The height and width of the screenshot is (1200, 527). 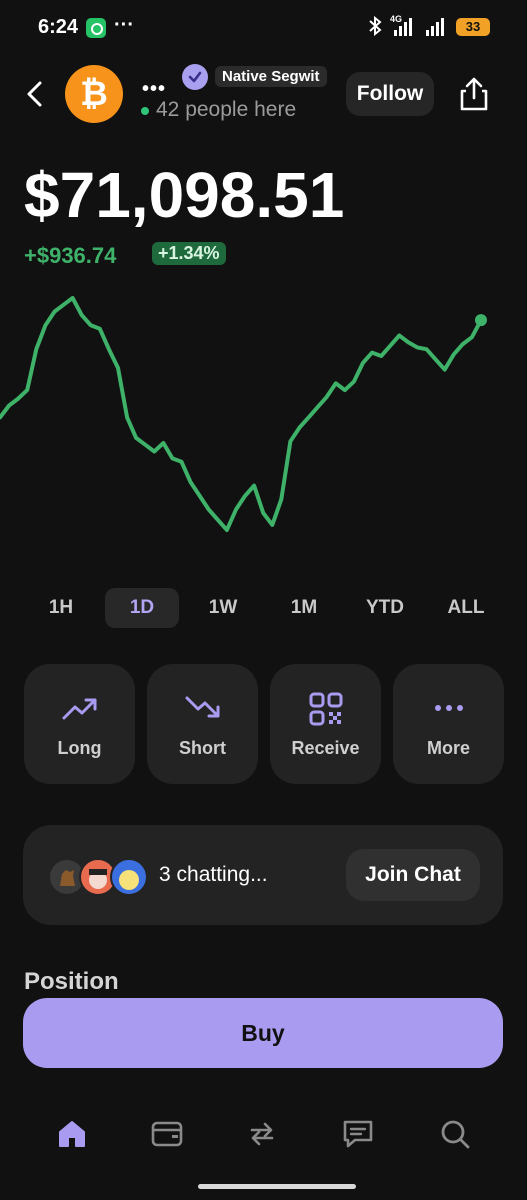 I want to click on qr-code-icon, so click(x=325, y=709).